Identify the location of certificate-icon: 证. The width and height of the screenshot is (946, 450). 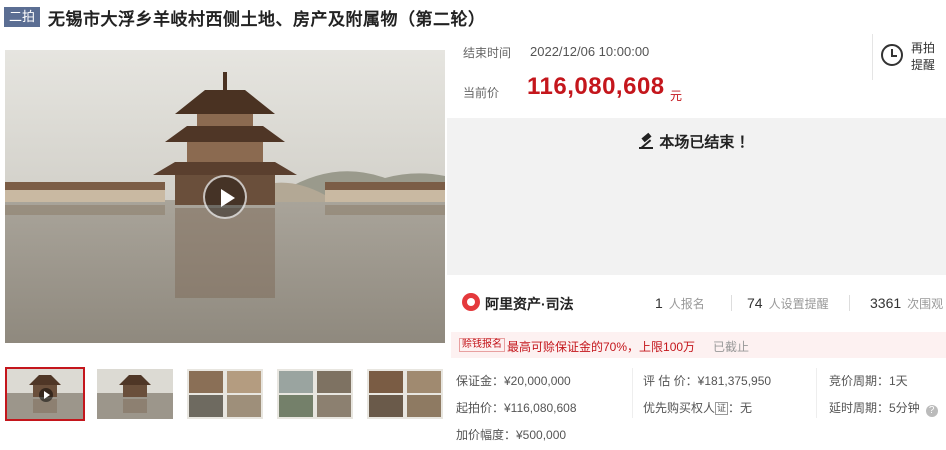
(722, 408).